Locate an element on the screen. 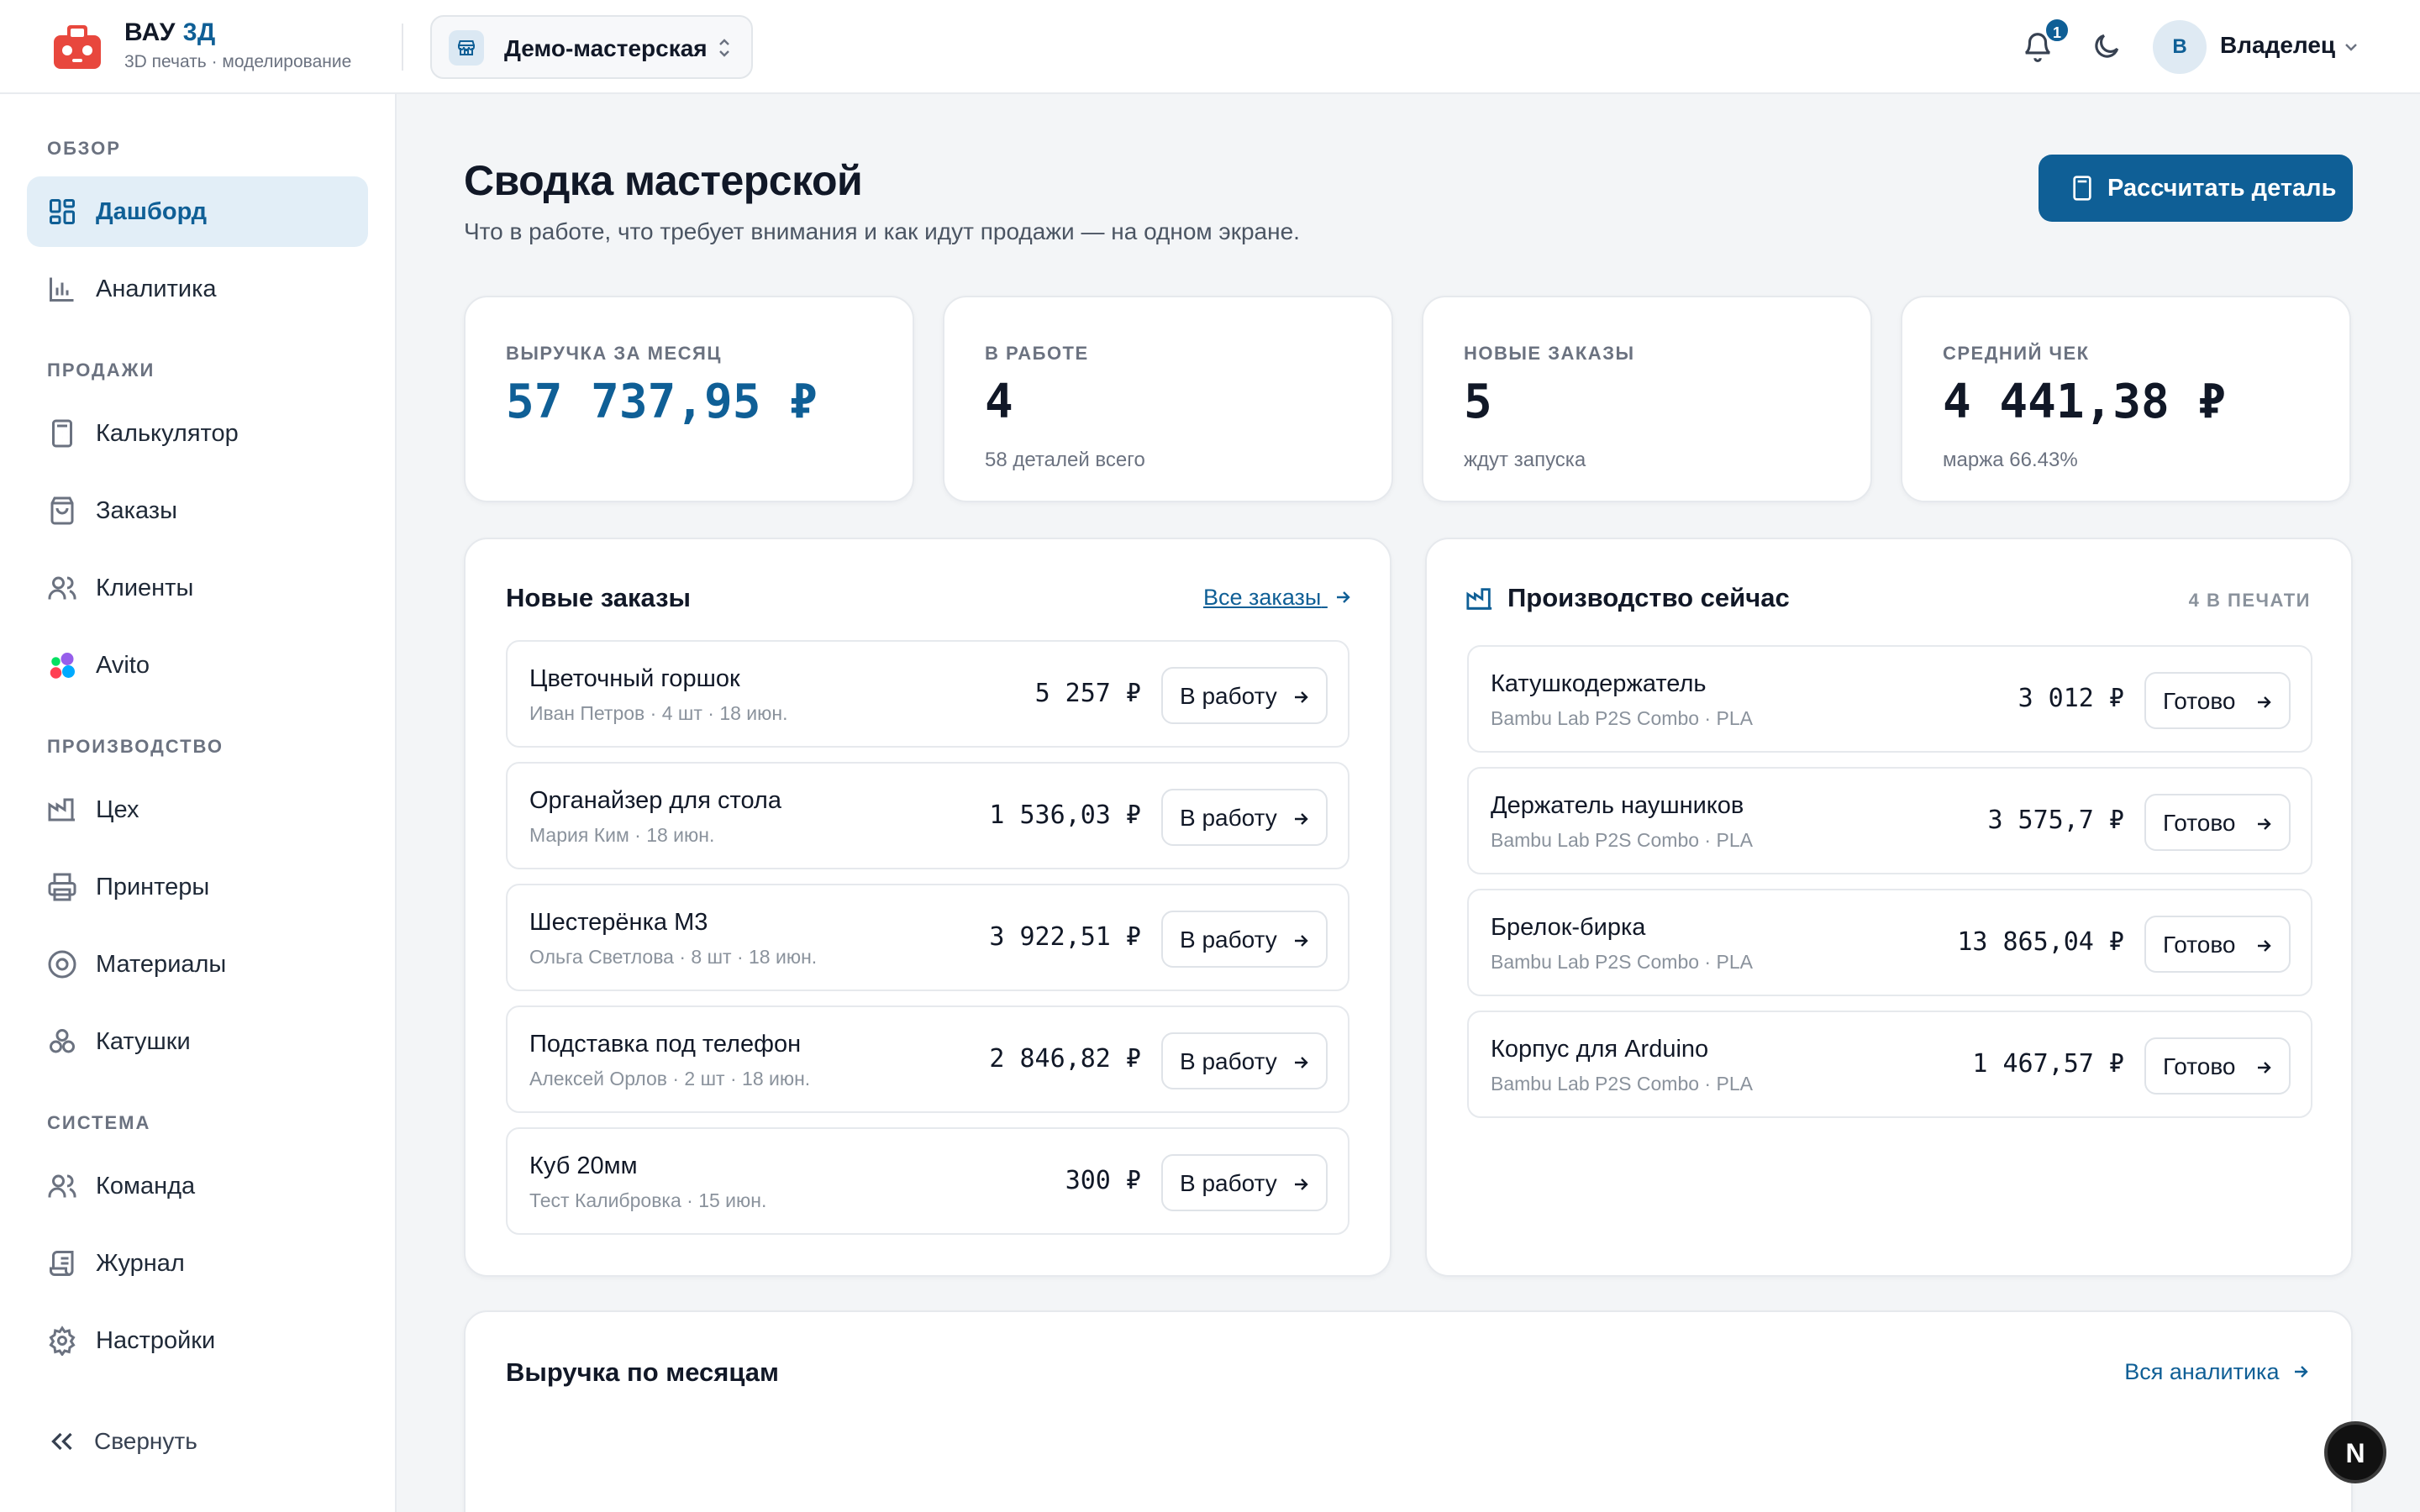 This screenshot has height=1512, width=2420. stat-label: СРЕДНИЙ ЧЕК is located at coordinates (2016, 353).